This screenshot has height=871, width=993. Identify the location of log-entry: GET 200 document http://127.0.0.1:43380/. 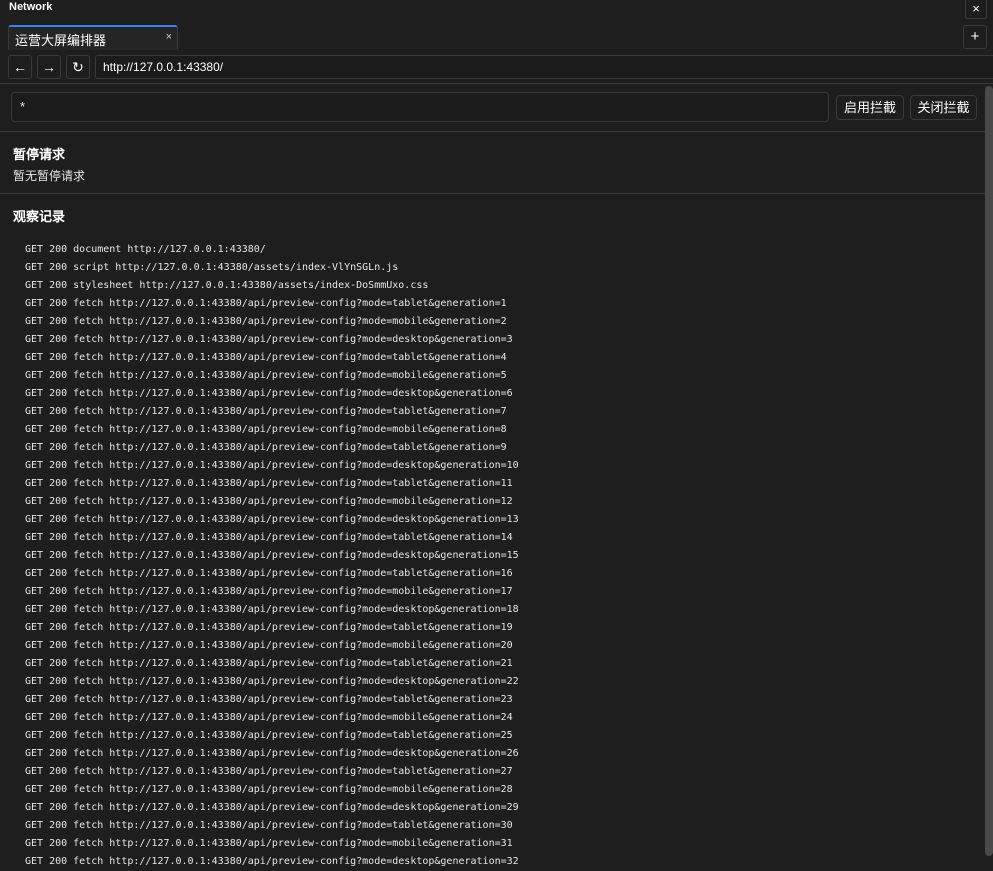
(145, 249).